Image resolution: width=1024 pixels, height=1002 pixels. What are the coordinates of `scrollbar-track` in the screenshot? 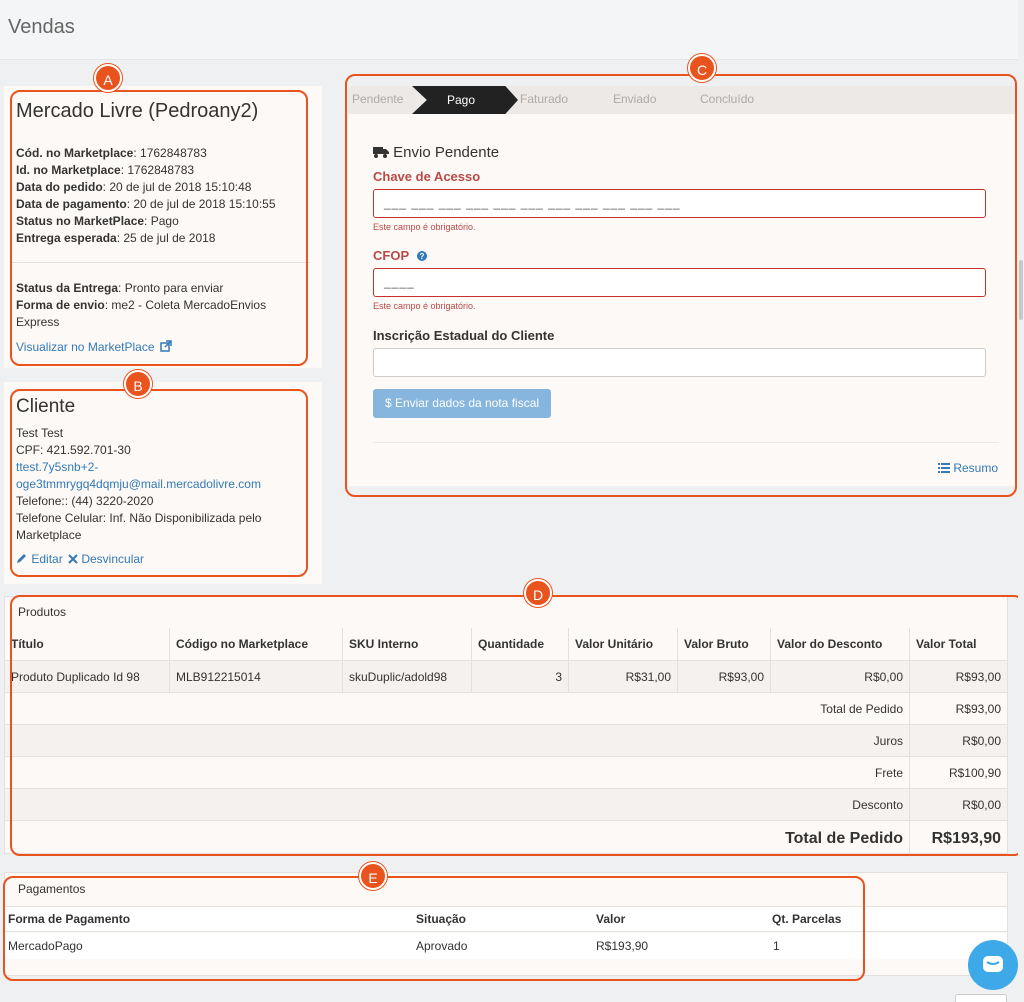 It's located at (1021, 501).